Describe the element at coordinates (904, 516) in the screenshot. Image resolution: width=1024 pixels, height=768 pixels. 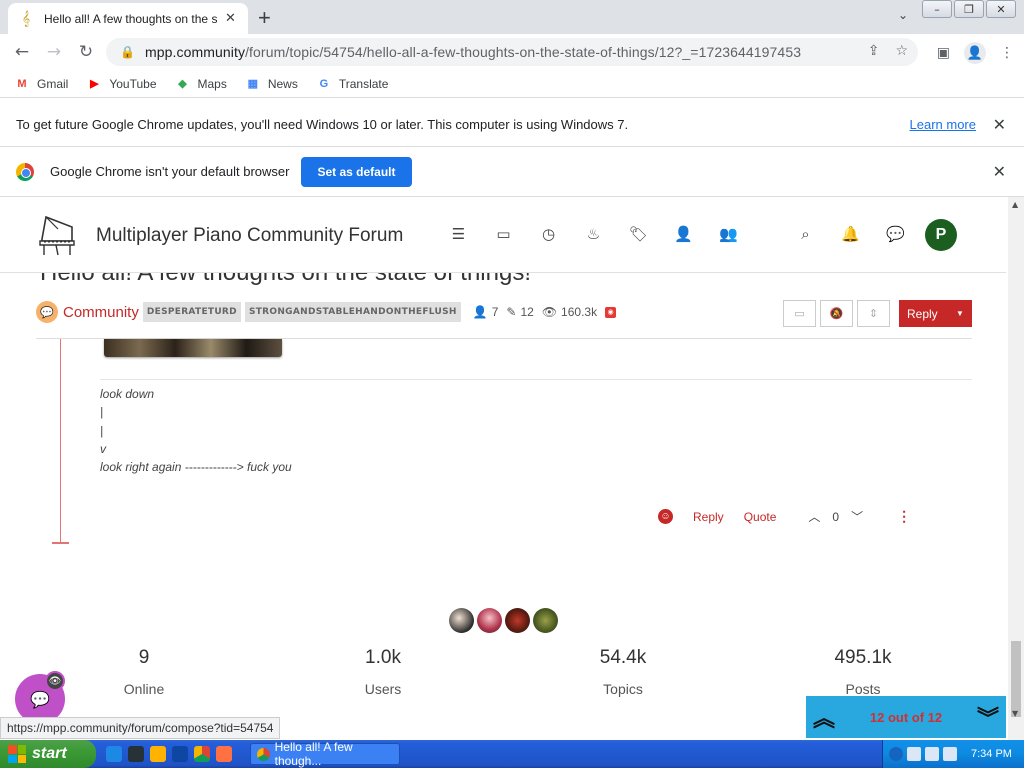
I see `post-menu-icon: ⋮` at that location.